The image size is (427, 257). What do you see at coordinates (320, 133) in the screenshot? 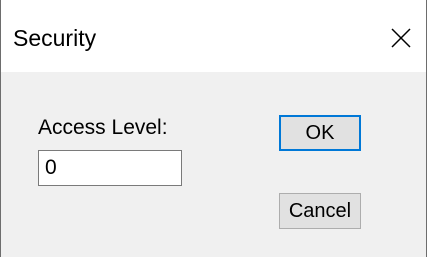
I see `ok-button: OK` at bounding box center [320, 133].